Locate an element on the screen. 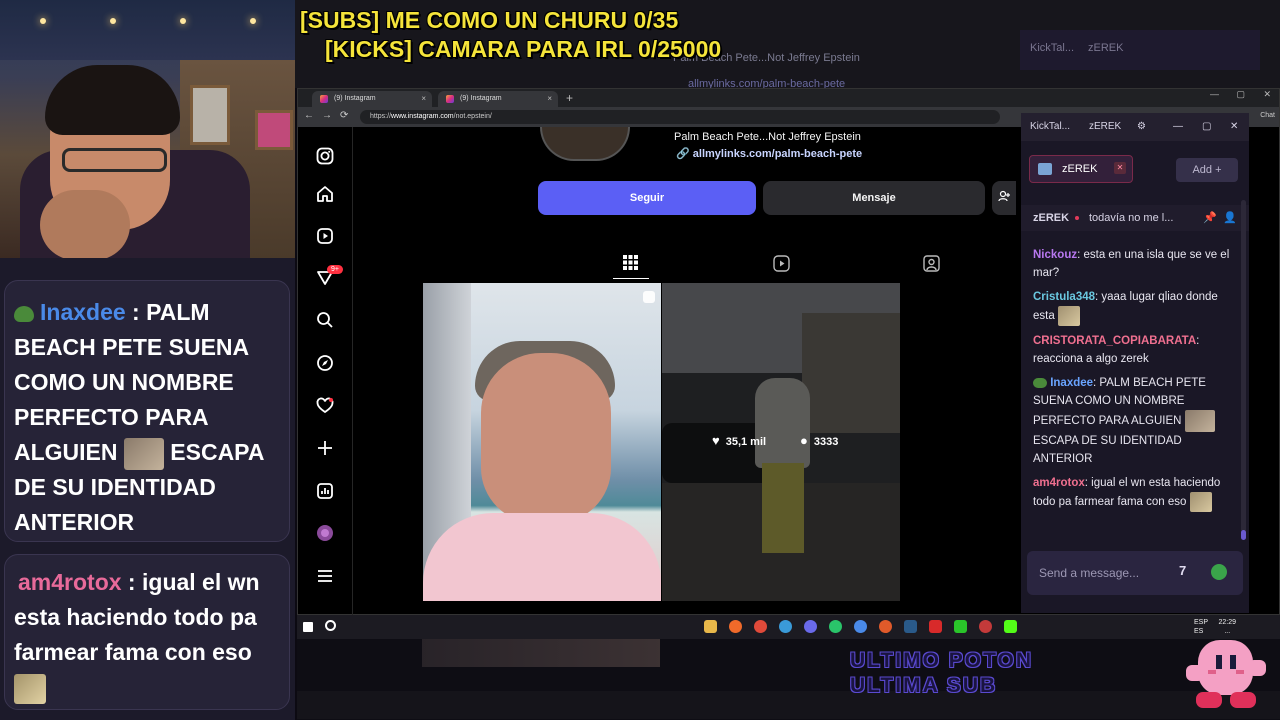 This screenshot has width=1280, height=720. chat-input: Send a message... 7 is located at coordinates (1135, 573).